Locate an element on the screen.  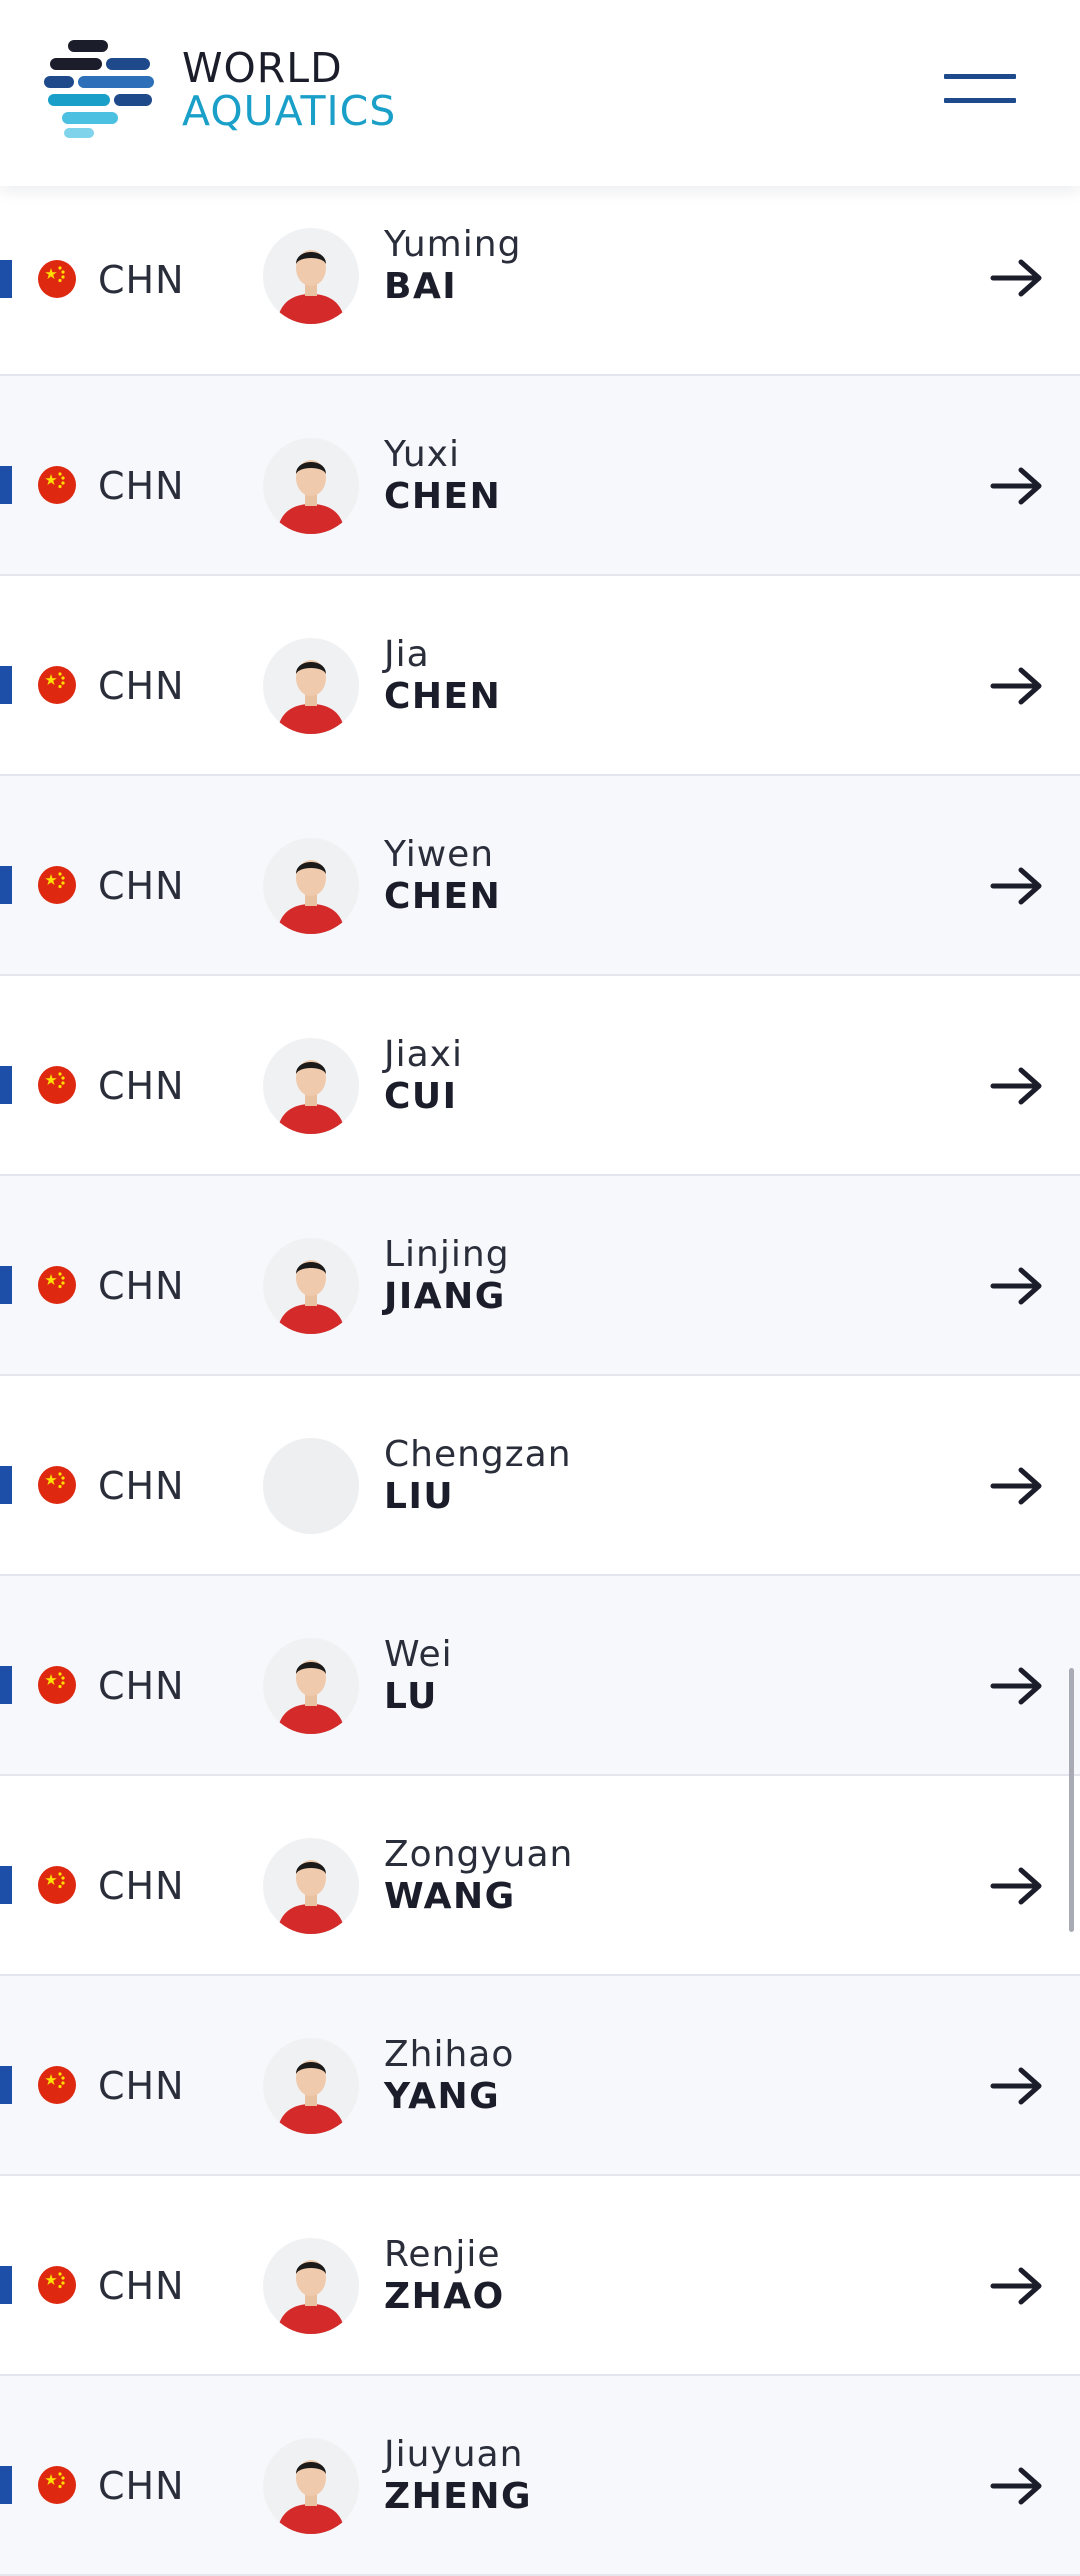
athlete-row: CHN Zongyuan WANG is located at coordinates (540, 1876).